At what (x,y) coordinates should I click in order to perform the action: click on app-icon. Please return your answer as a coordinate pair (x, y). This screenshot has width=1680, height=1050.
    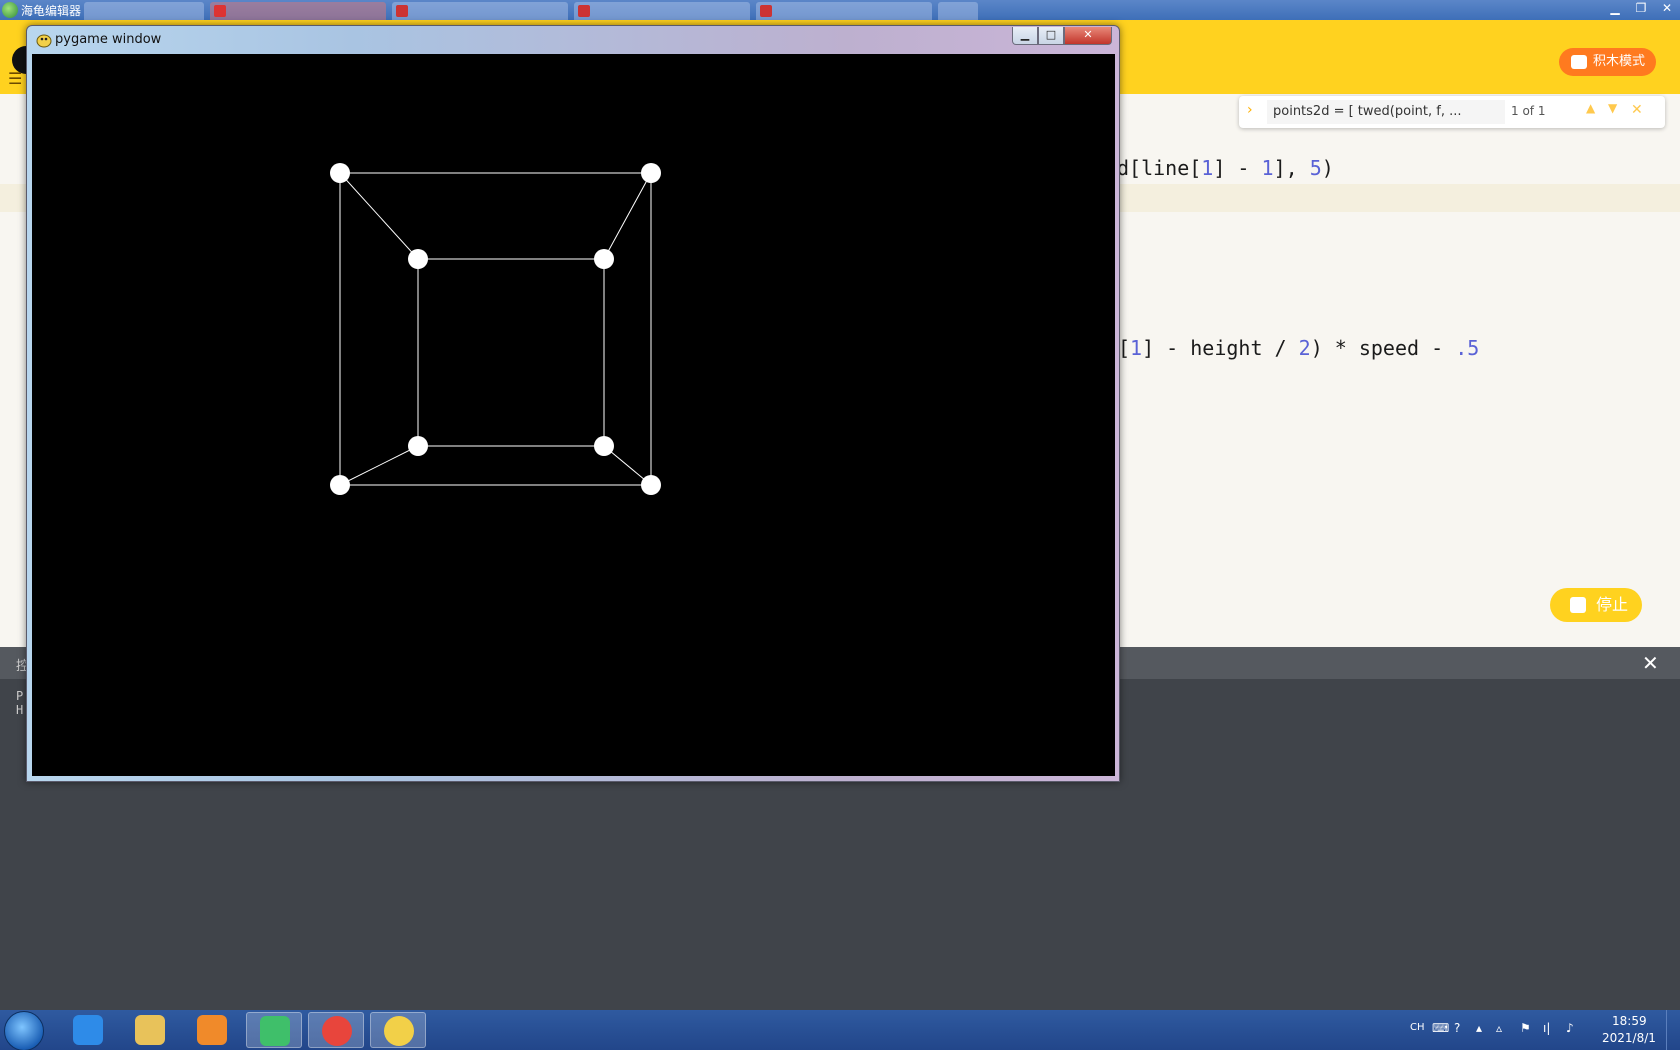
    Looking at the image, I should click on (10, 10).